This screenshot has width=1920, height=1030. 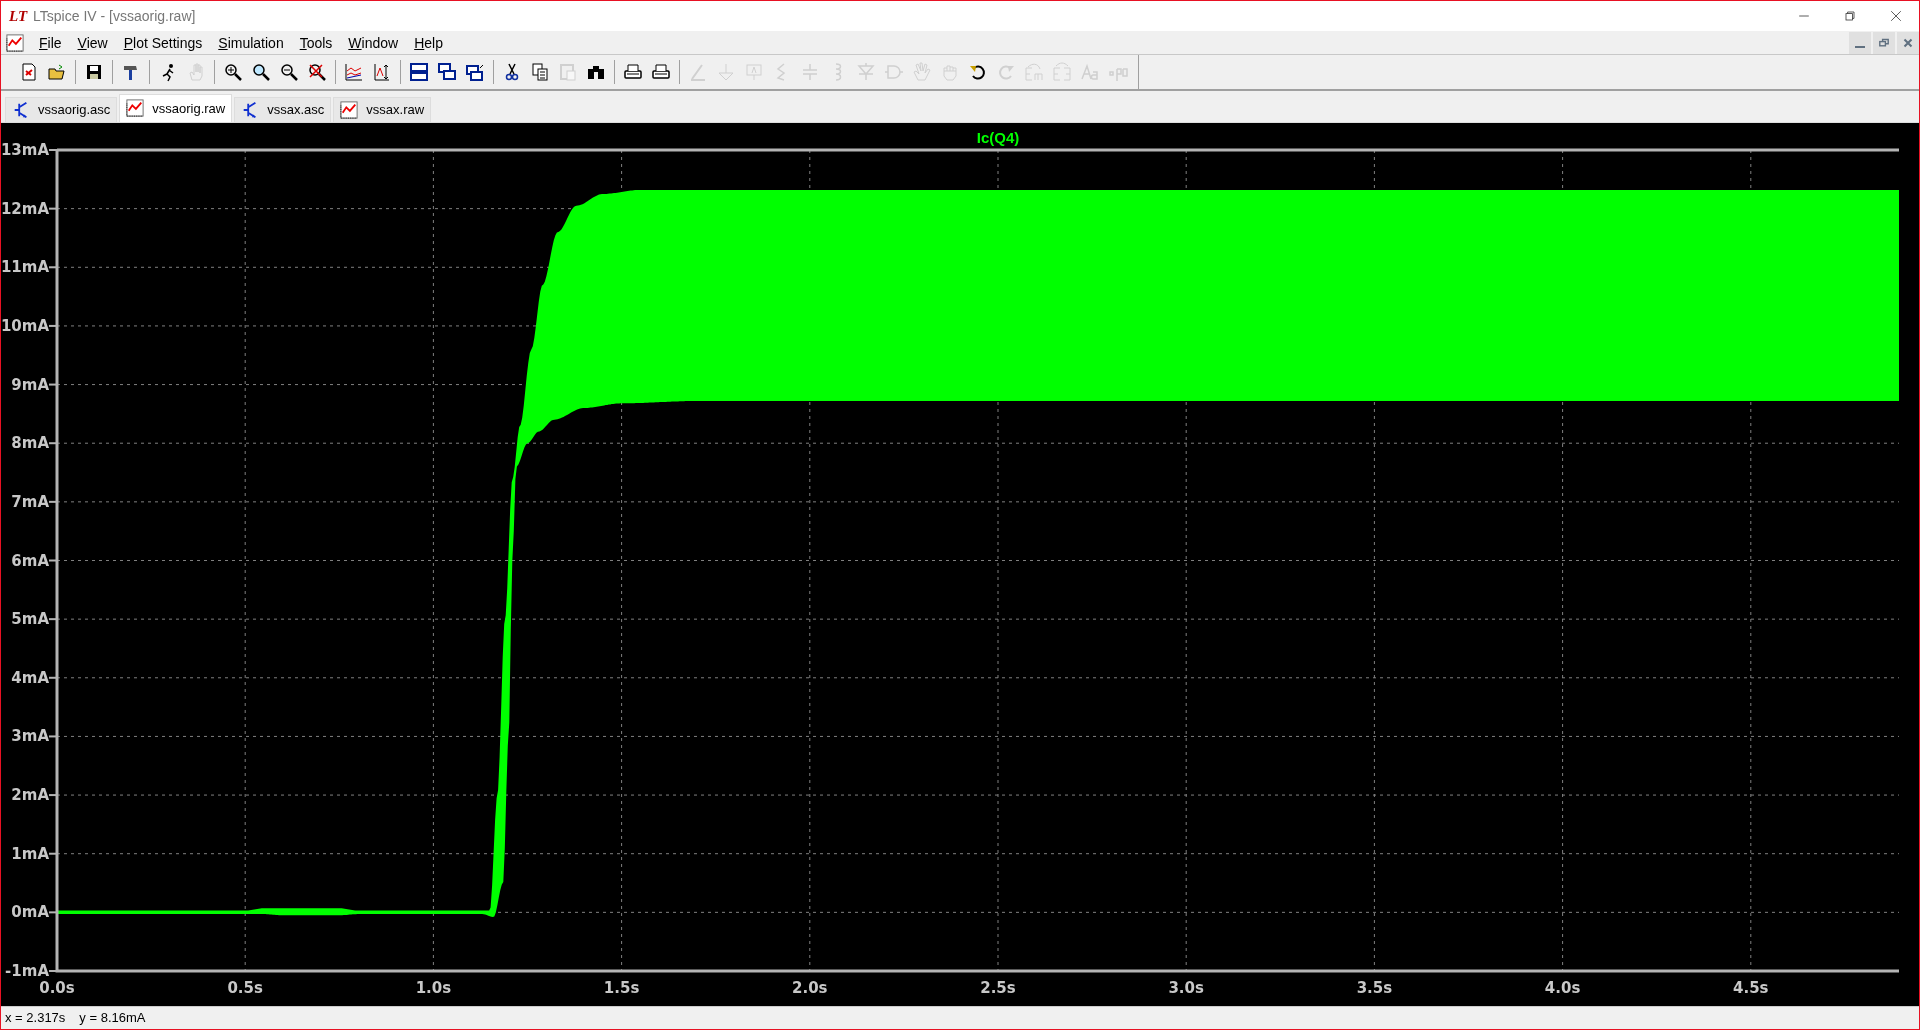 What do you see at coordinates (25, 266) in the screenshot?
I see `tick-label: 11mA` at bounding box center [25, 266].